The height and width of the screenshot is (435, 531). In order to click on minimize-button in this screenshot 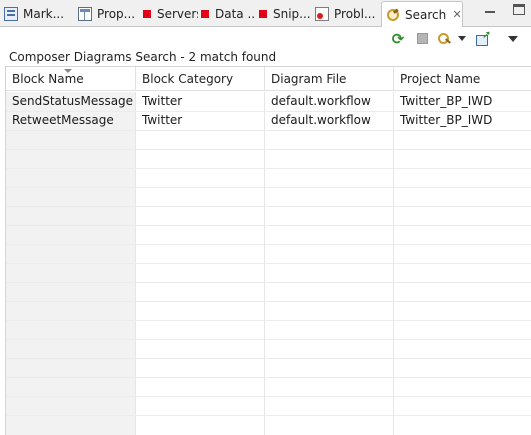, I will do `click(490, 12)`.